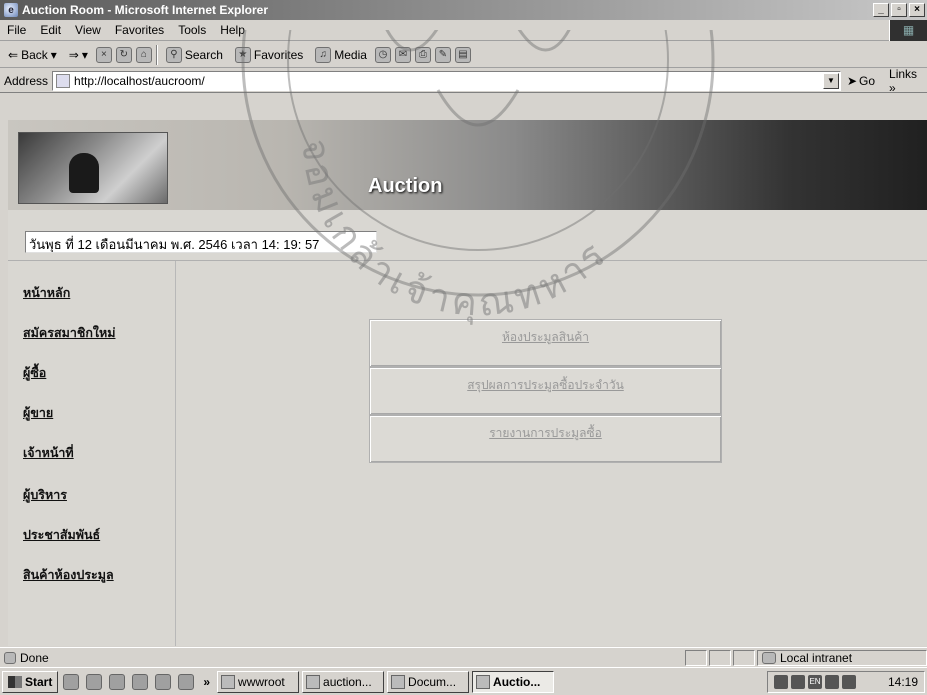  I want to click on history-icon: ◷, so click(382, 54).